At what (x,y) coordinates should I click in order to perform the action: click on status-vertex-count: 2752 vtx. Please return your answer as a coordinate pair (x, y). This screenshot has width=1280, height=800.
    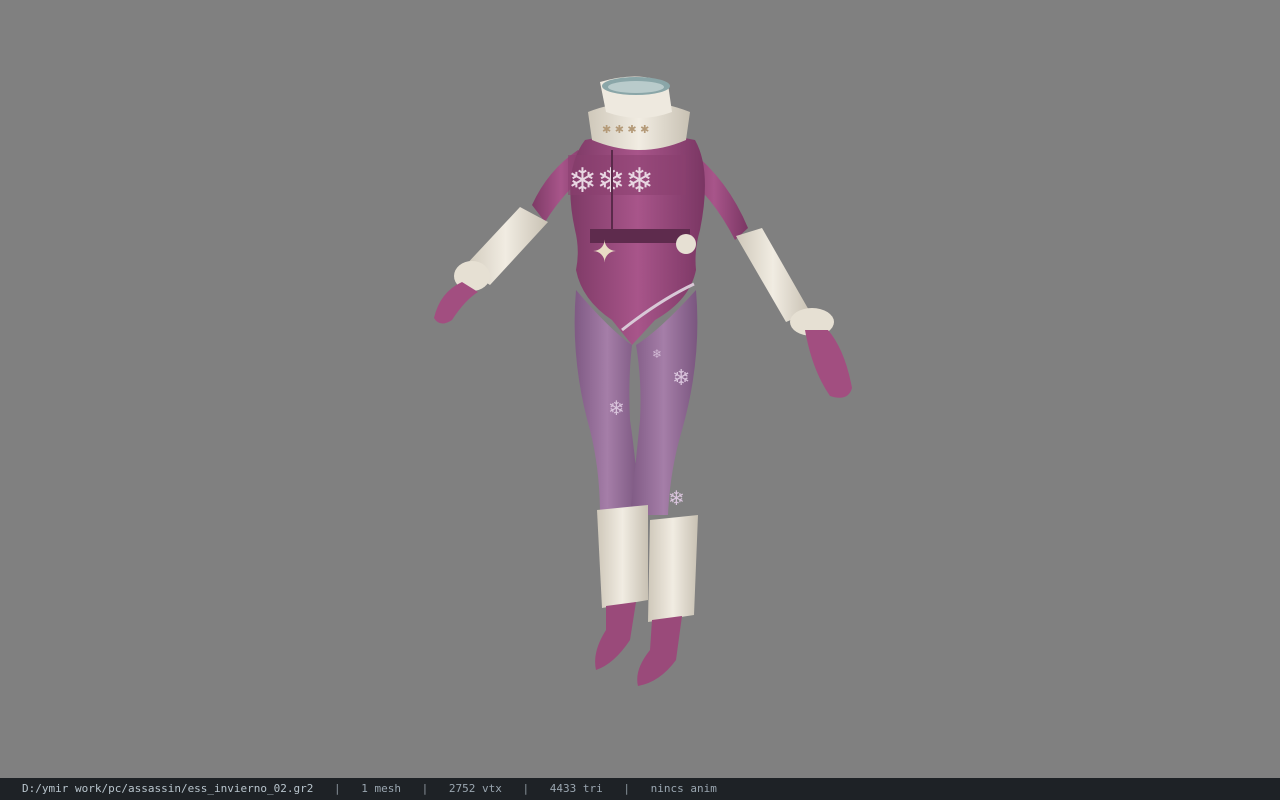
    Looking at the image, I should click on (475, 788).